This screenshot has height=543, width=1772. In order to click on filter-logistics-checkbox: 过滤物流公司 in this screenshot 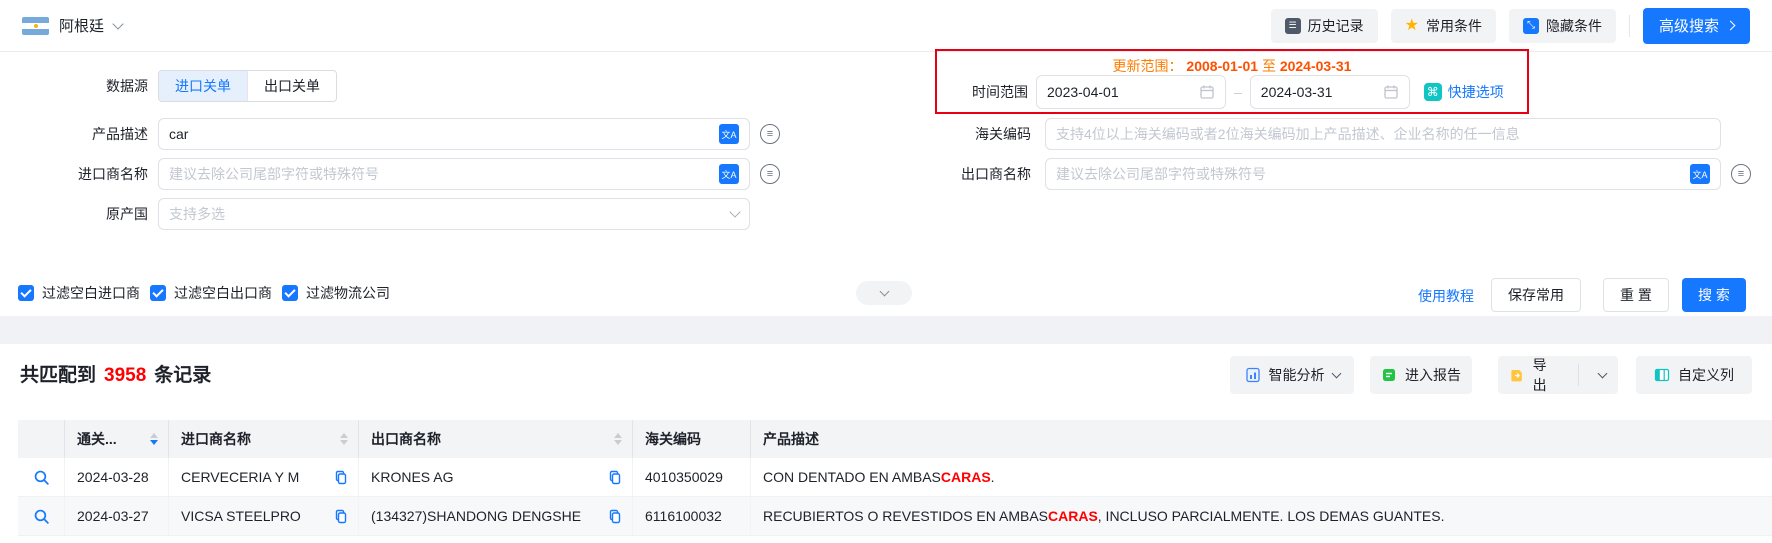, I will do `click(336, 293)`.